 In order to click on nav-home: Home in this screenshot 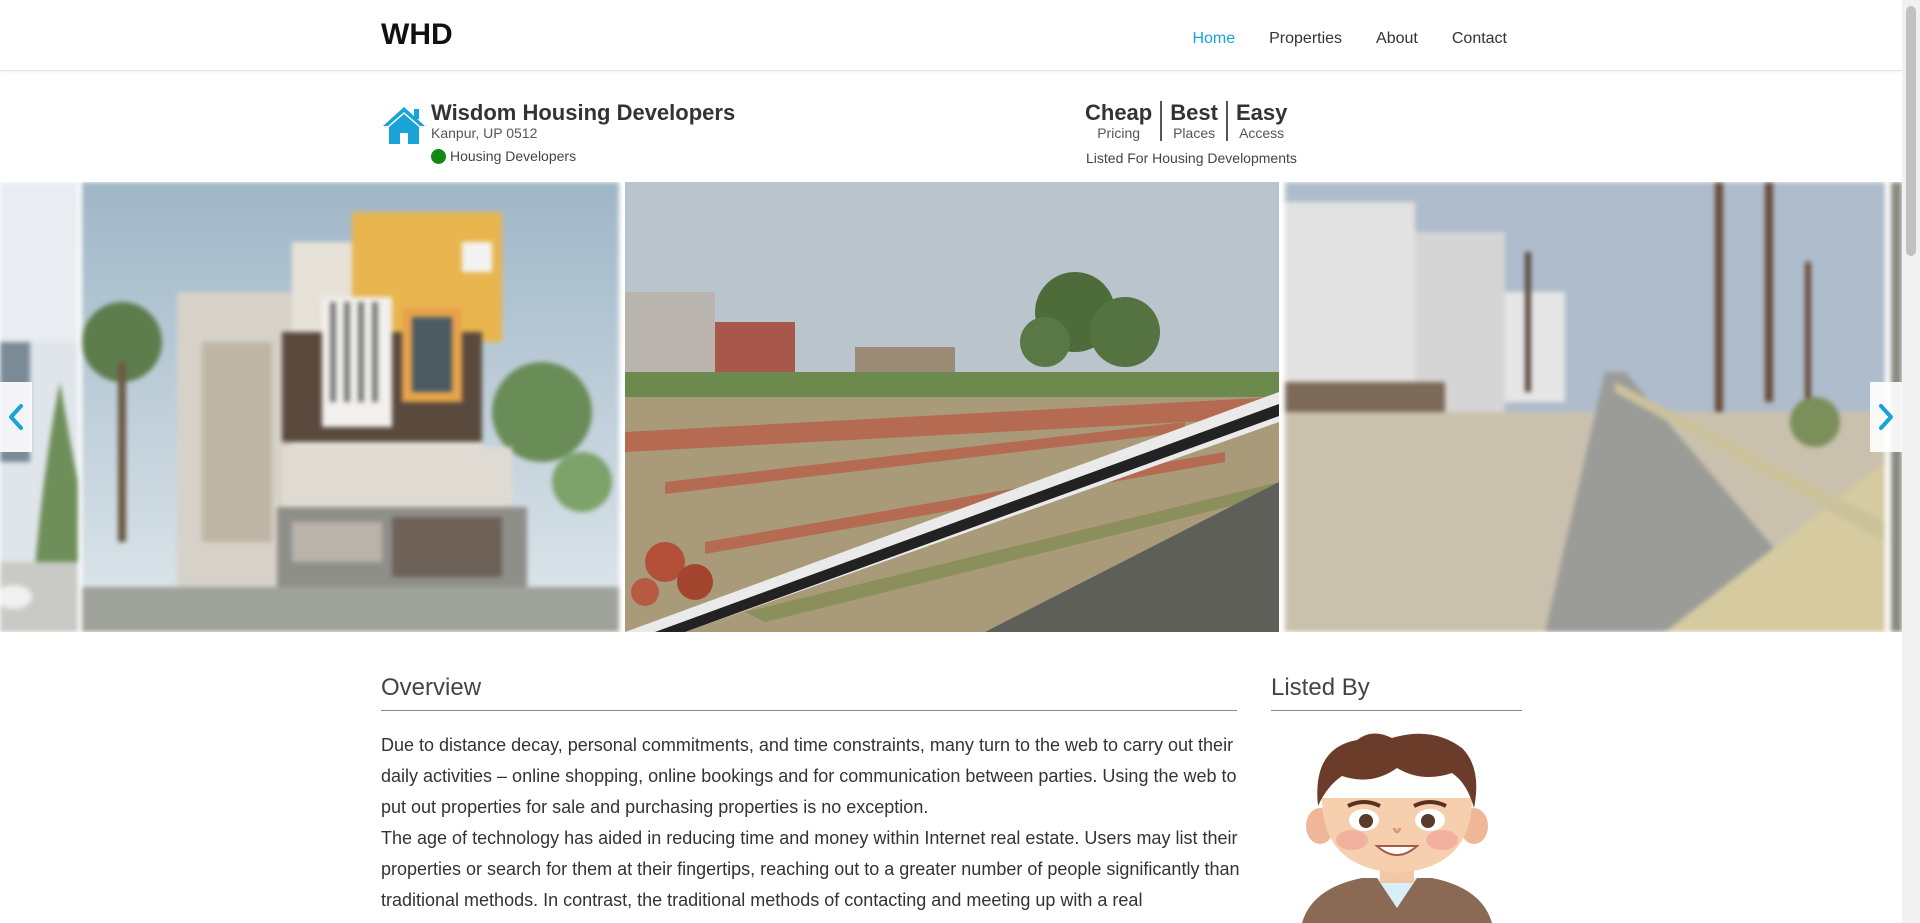, I will do `click(1213, 39)`.